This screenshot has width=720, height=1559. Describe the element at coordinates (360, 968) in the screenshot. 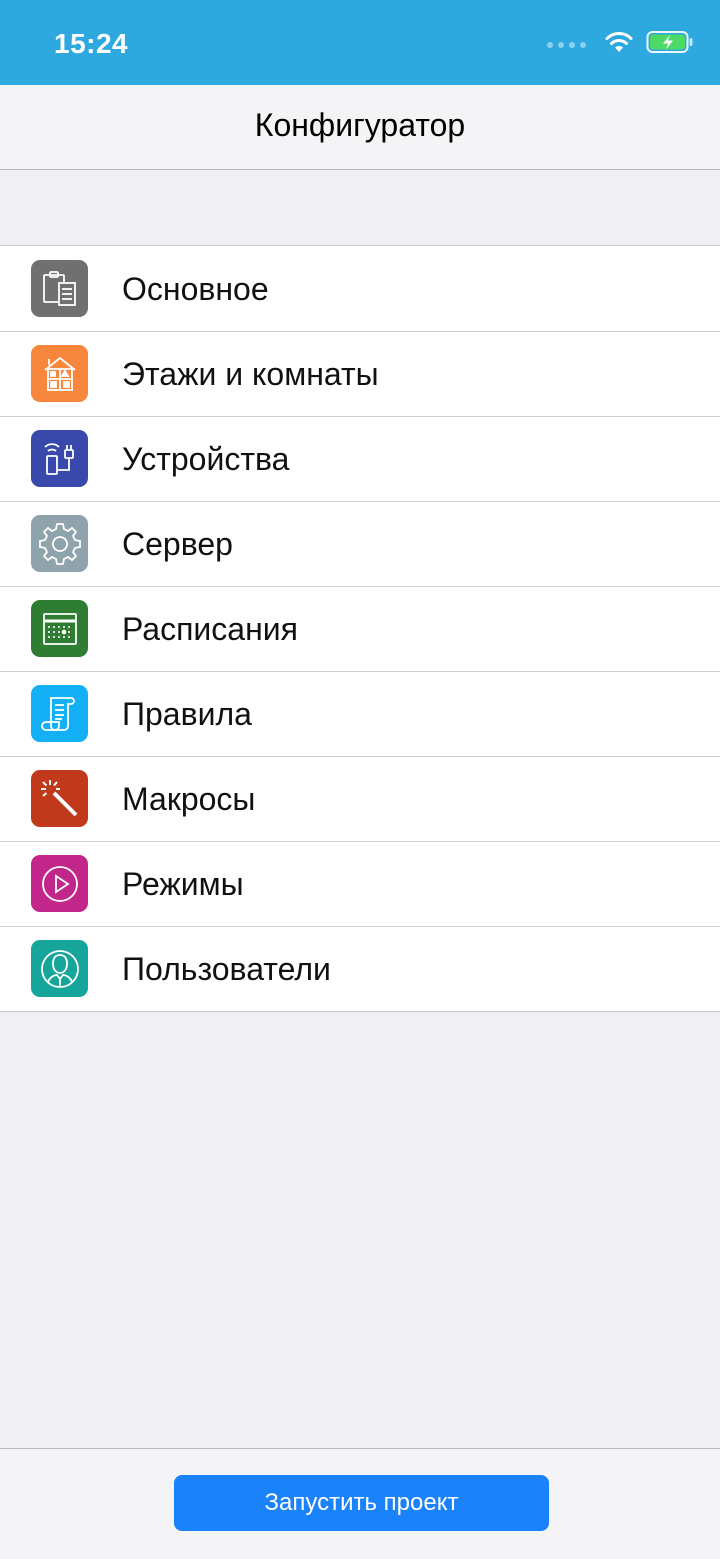

I see `menu-item-users: Пользователи` at that location.